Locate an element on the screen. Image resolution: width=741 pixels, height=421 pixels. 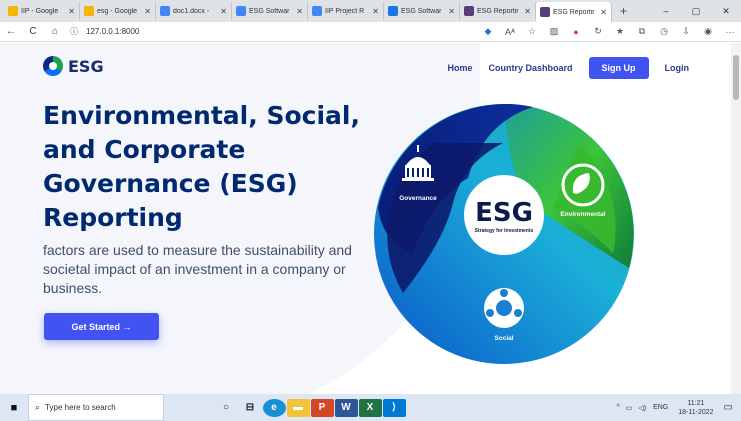
url-text: 127.0.0.1:8000 is located at coordinates (113, 31).